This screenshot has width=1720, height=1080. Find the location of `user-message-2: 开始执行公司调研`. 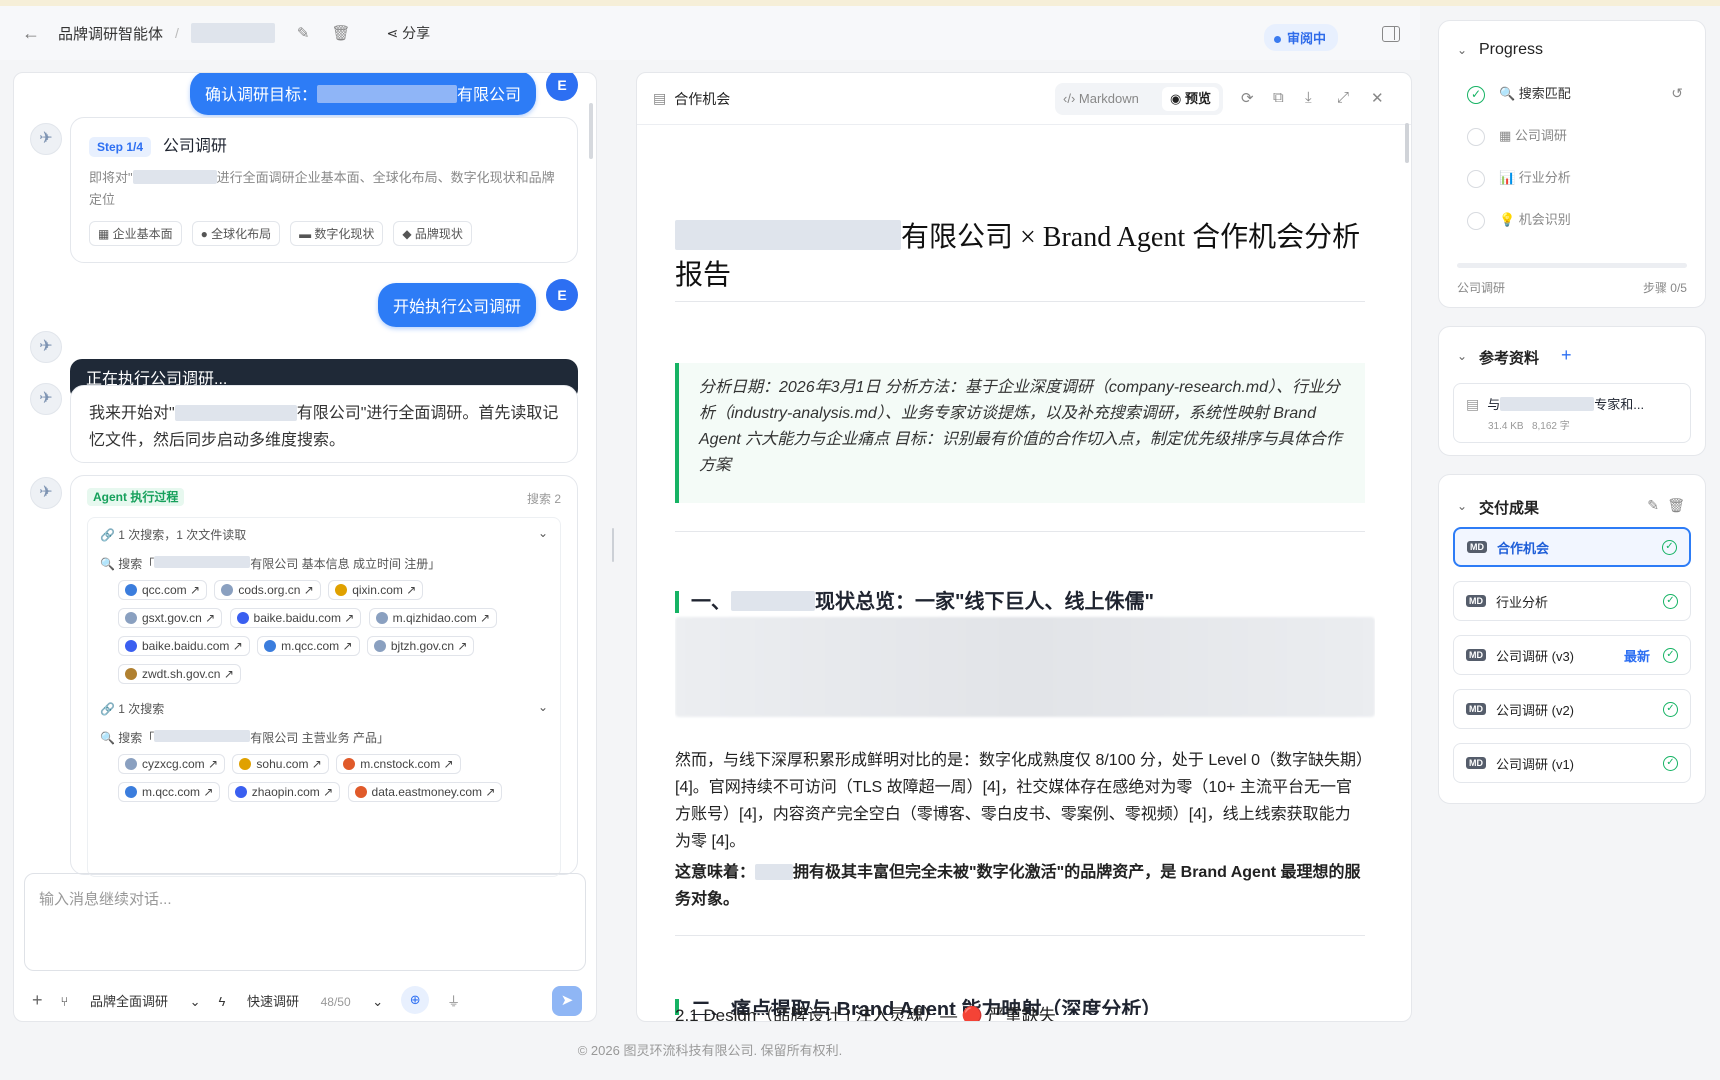

user-message-2: 开始执行公司调研 is located at coordinates (456, 305).